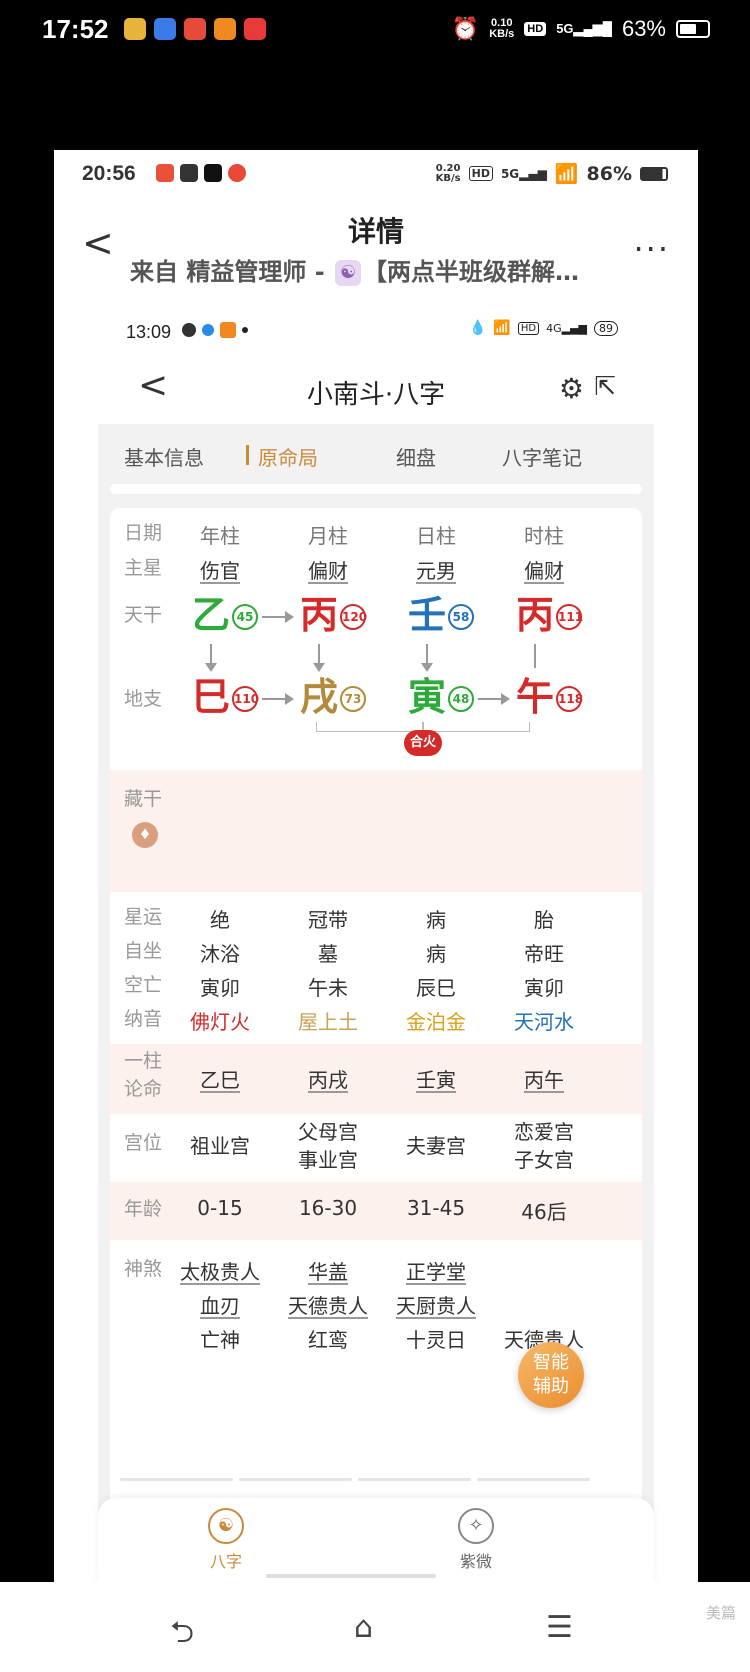 The width and height of the screenshot is (750, 1672). Describe the element at coordinates (164, 456) in the screenshot. I see `tab-basic-info: 基本信息` at that location.